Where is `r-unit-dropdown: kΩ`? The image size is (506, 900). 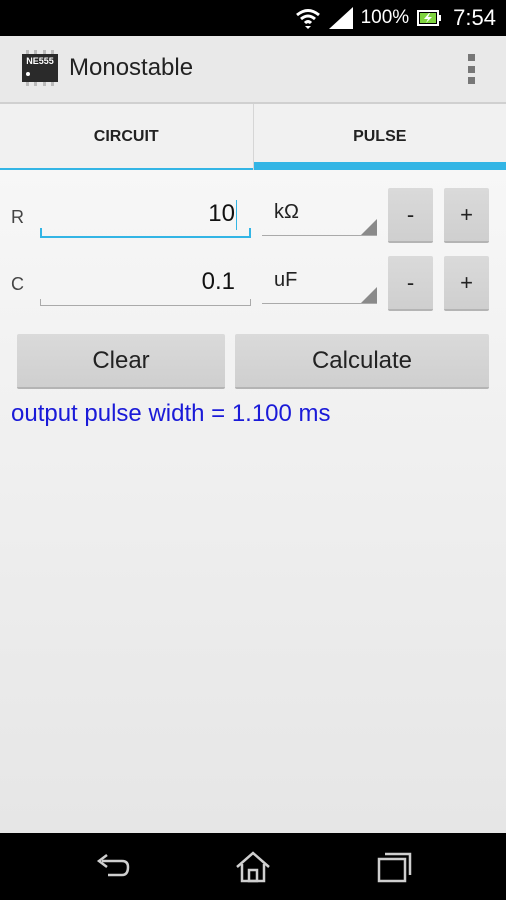 r-unit-dropdown: kΩ is located at coordinates (319, 212).